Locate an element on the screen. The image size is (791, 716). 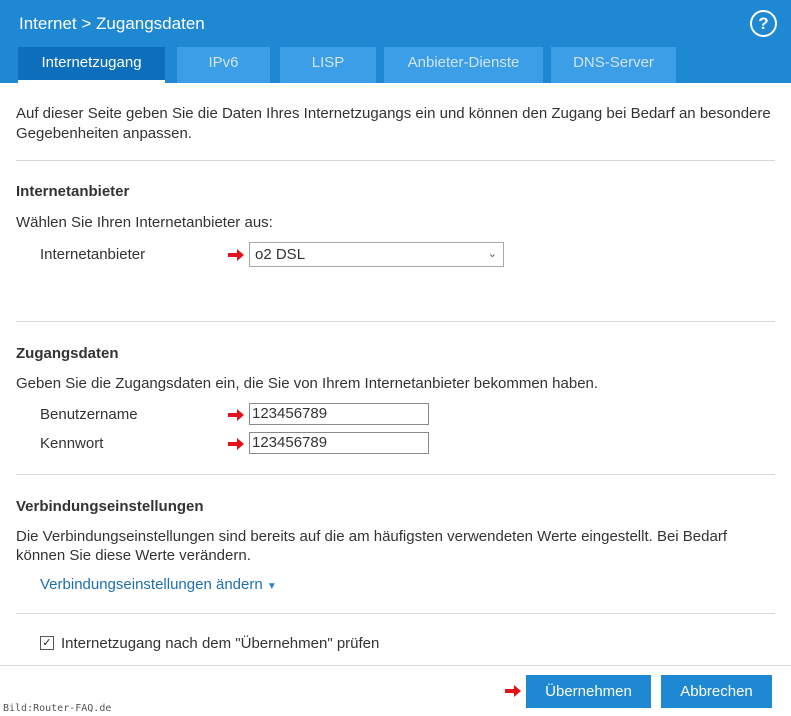
tab-lisp: LISP is located at coordinates (328, 65).